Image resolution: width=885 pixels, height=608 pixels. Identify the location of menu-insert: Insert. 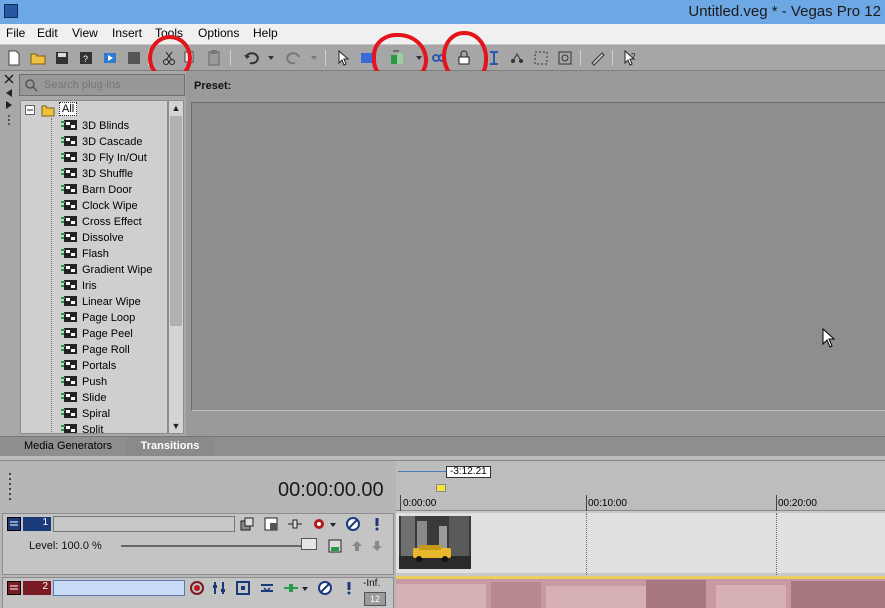
(127, 33).